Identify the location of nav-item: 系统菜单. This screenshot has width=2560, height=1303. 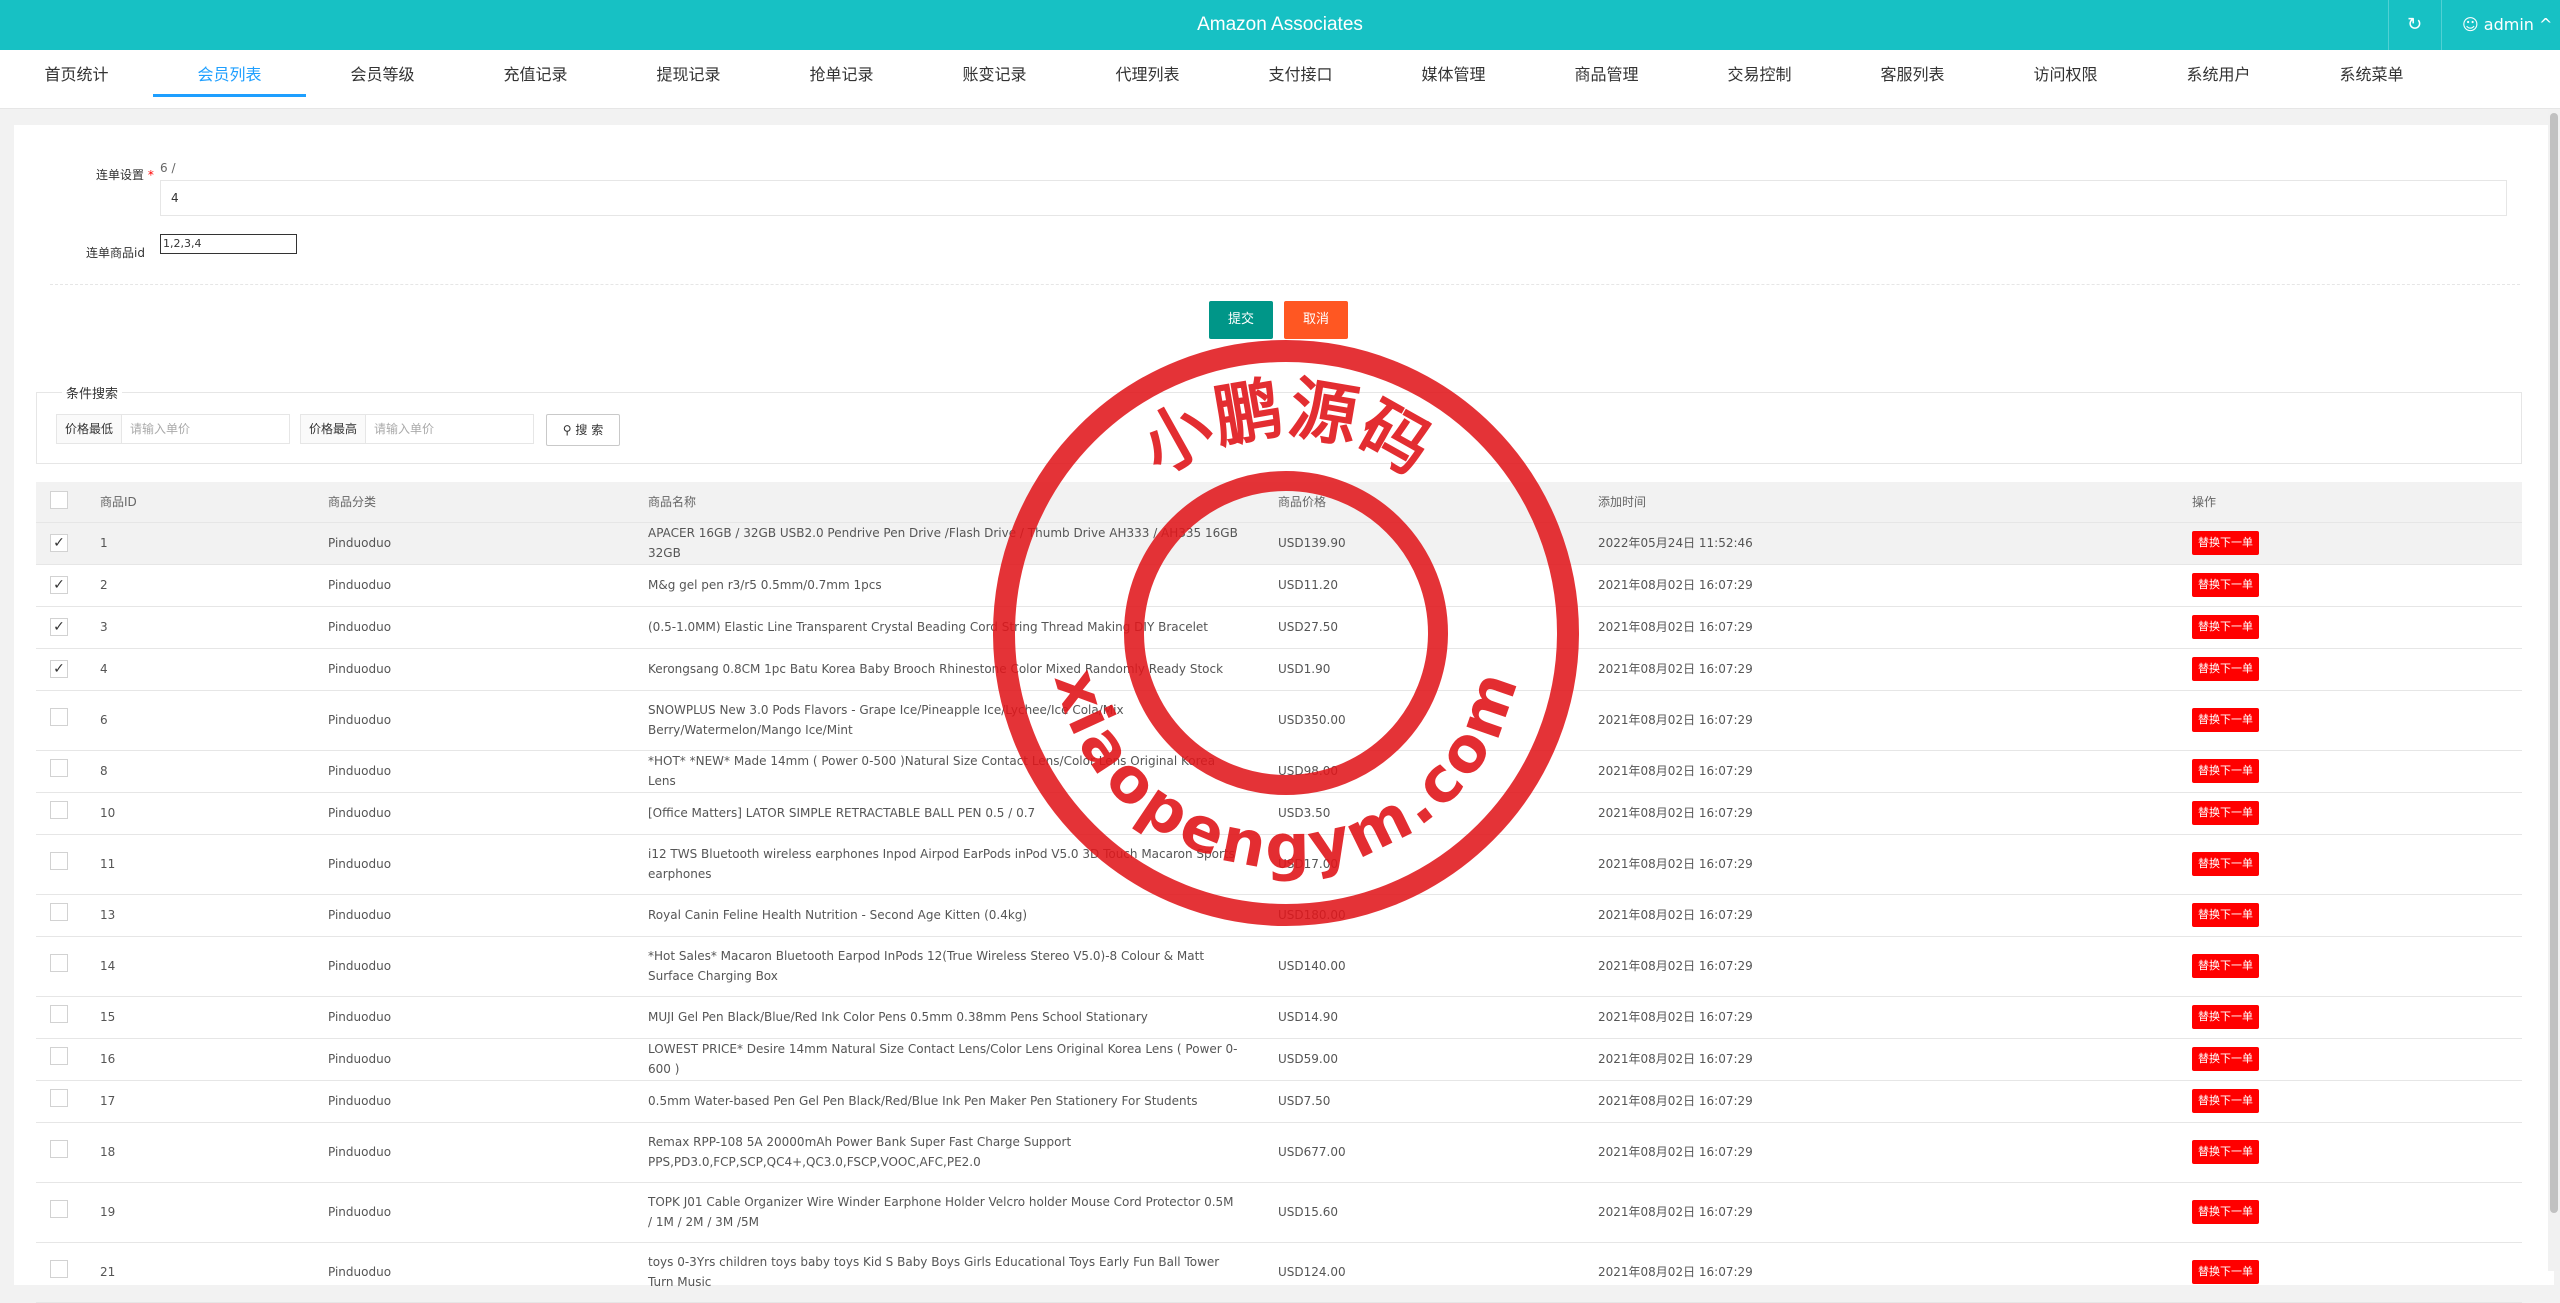
(2371, 73).